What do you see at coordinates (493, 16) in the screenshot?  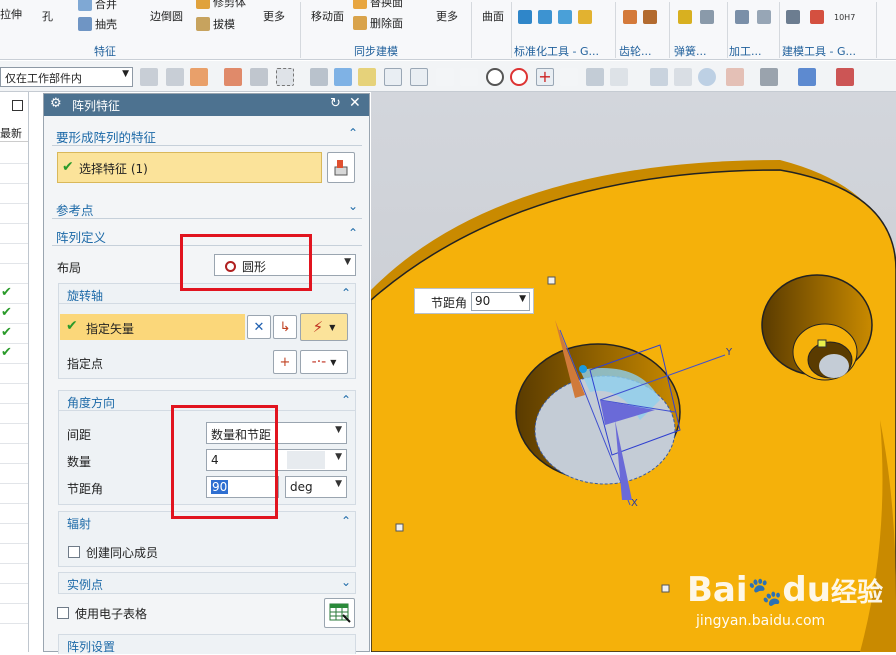 I see `surface-button: 曲面` at bounding box center [493, 16].